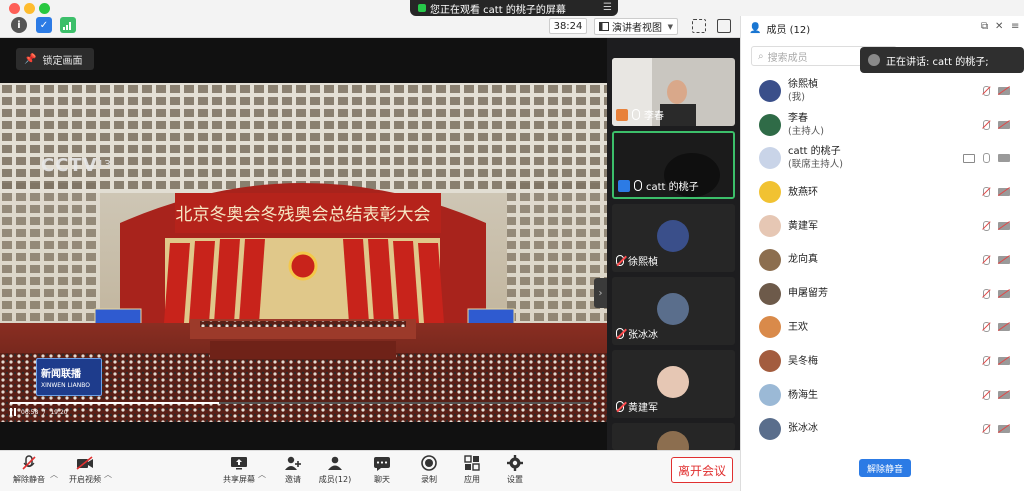 Image resolution: width=1024 pixels, height=491 pixels. I want to click on channel-logo: CCTV, so click(69, 165).